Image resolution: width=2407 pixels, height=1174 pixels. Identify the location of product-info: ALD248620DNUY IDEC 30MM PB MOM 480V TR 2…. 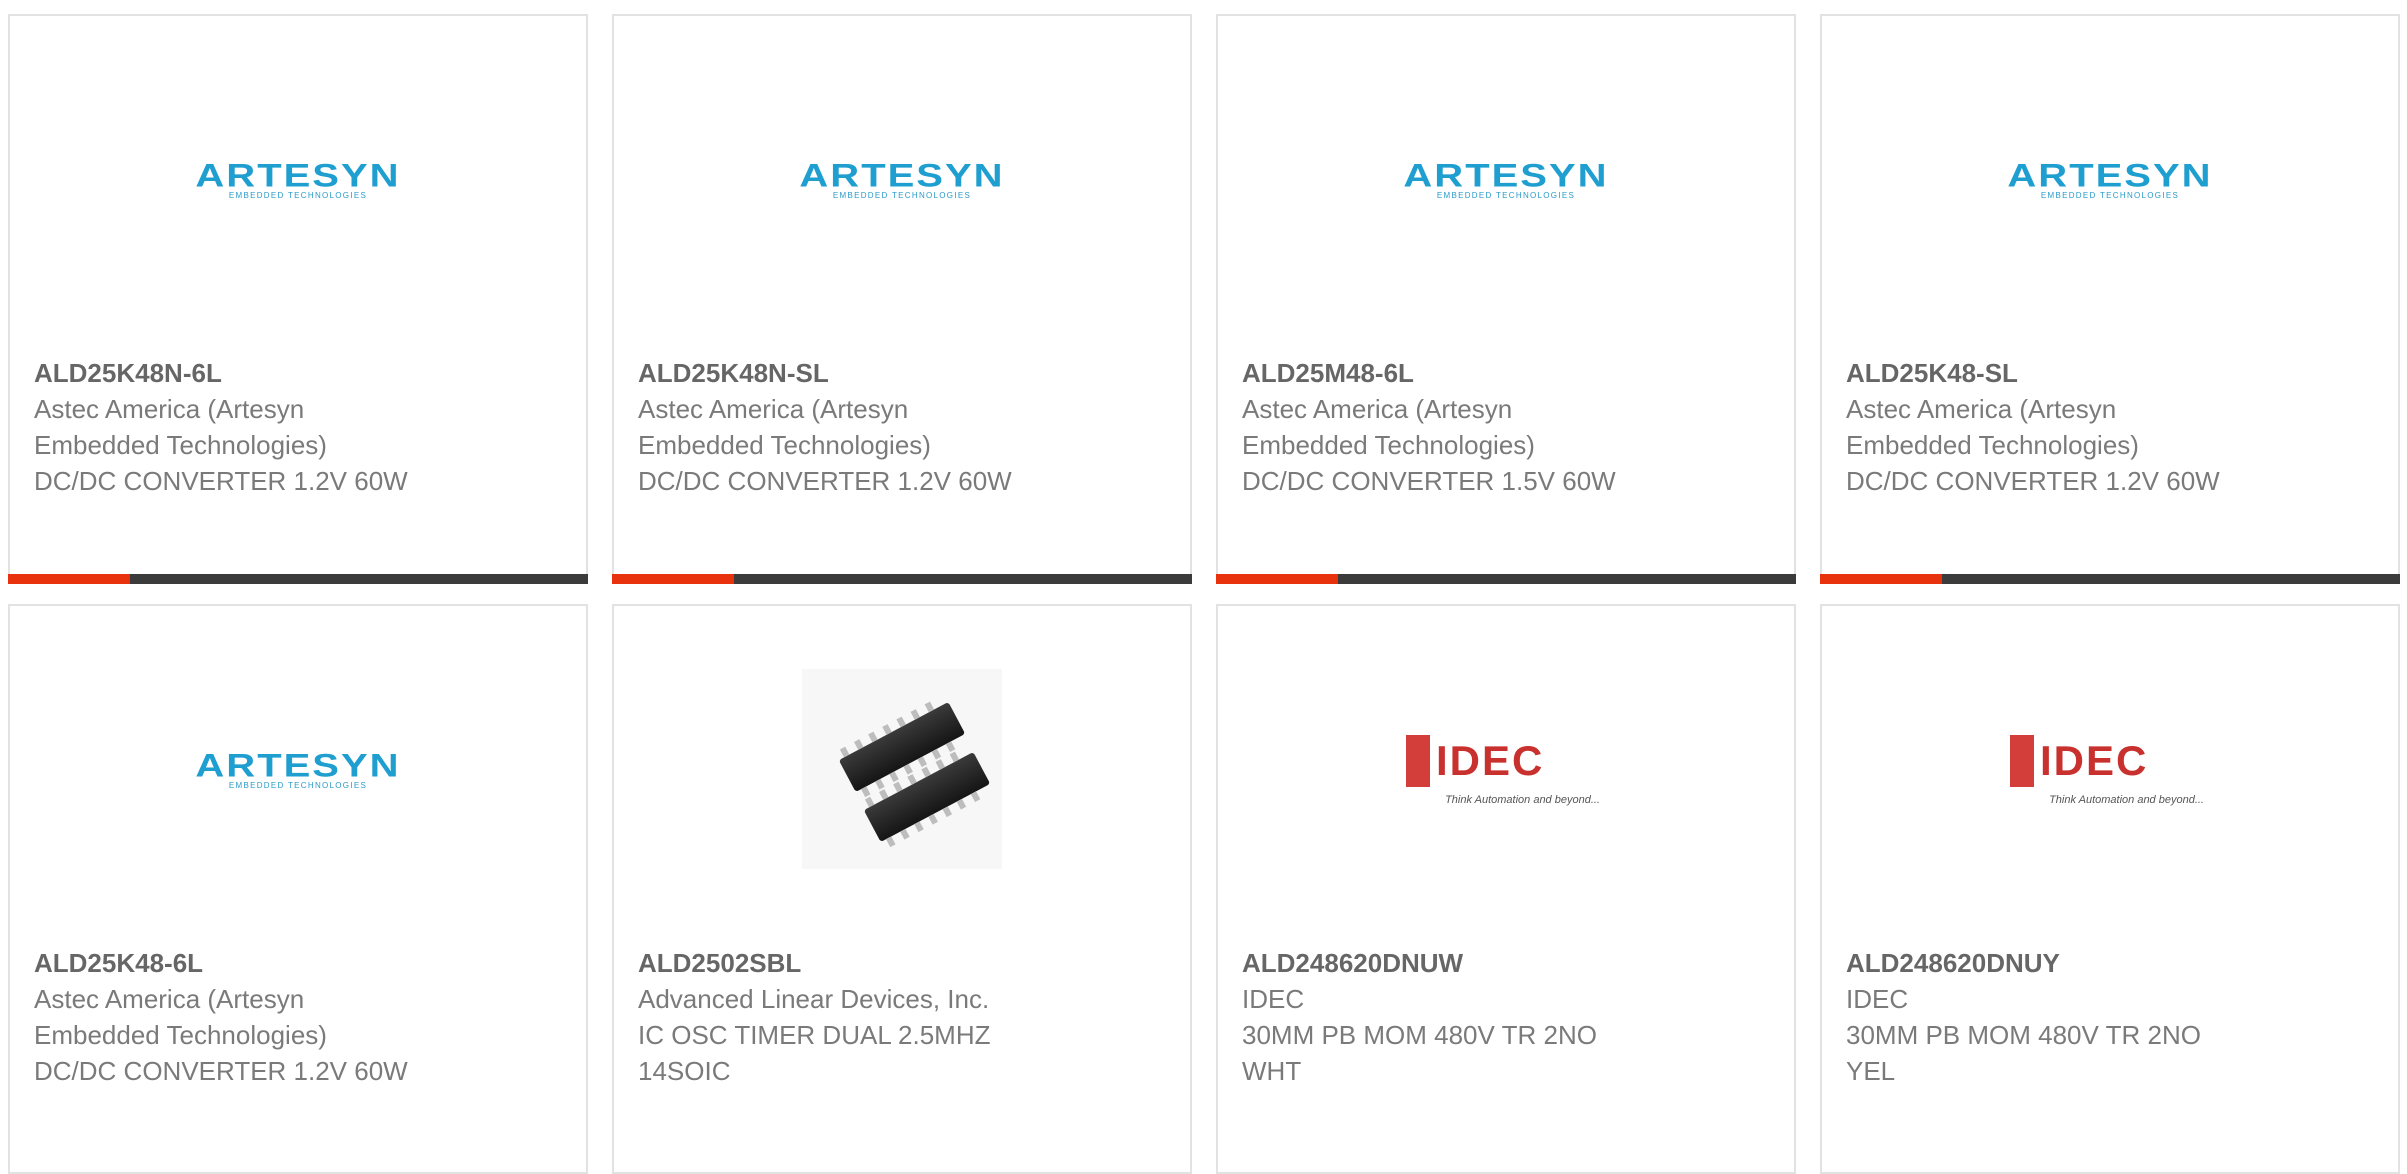
(2112, 1017).